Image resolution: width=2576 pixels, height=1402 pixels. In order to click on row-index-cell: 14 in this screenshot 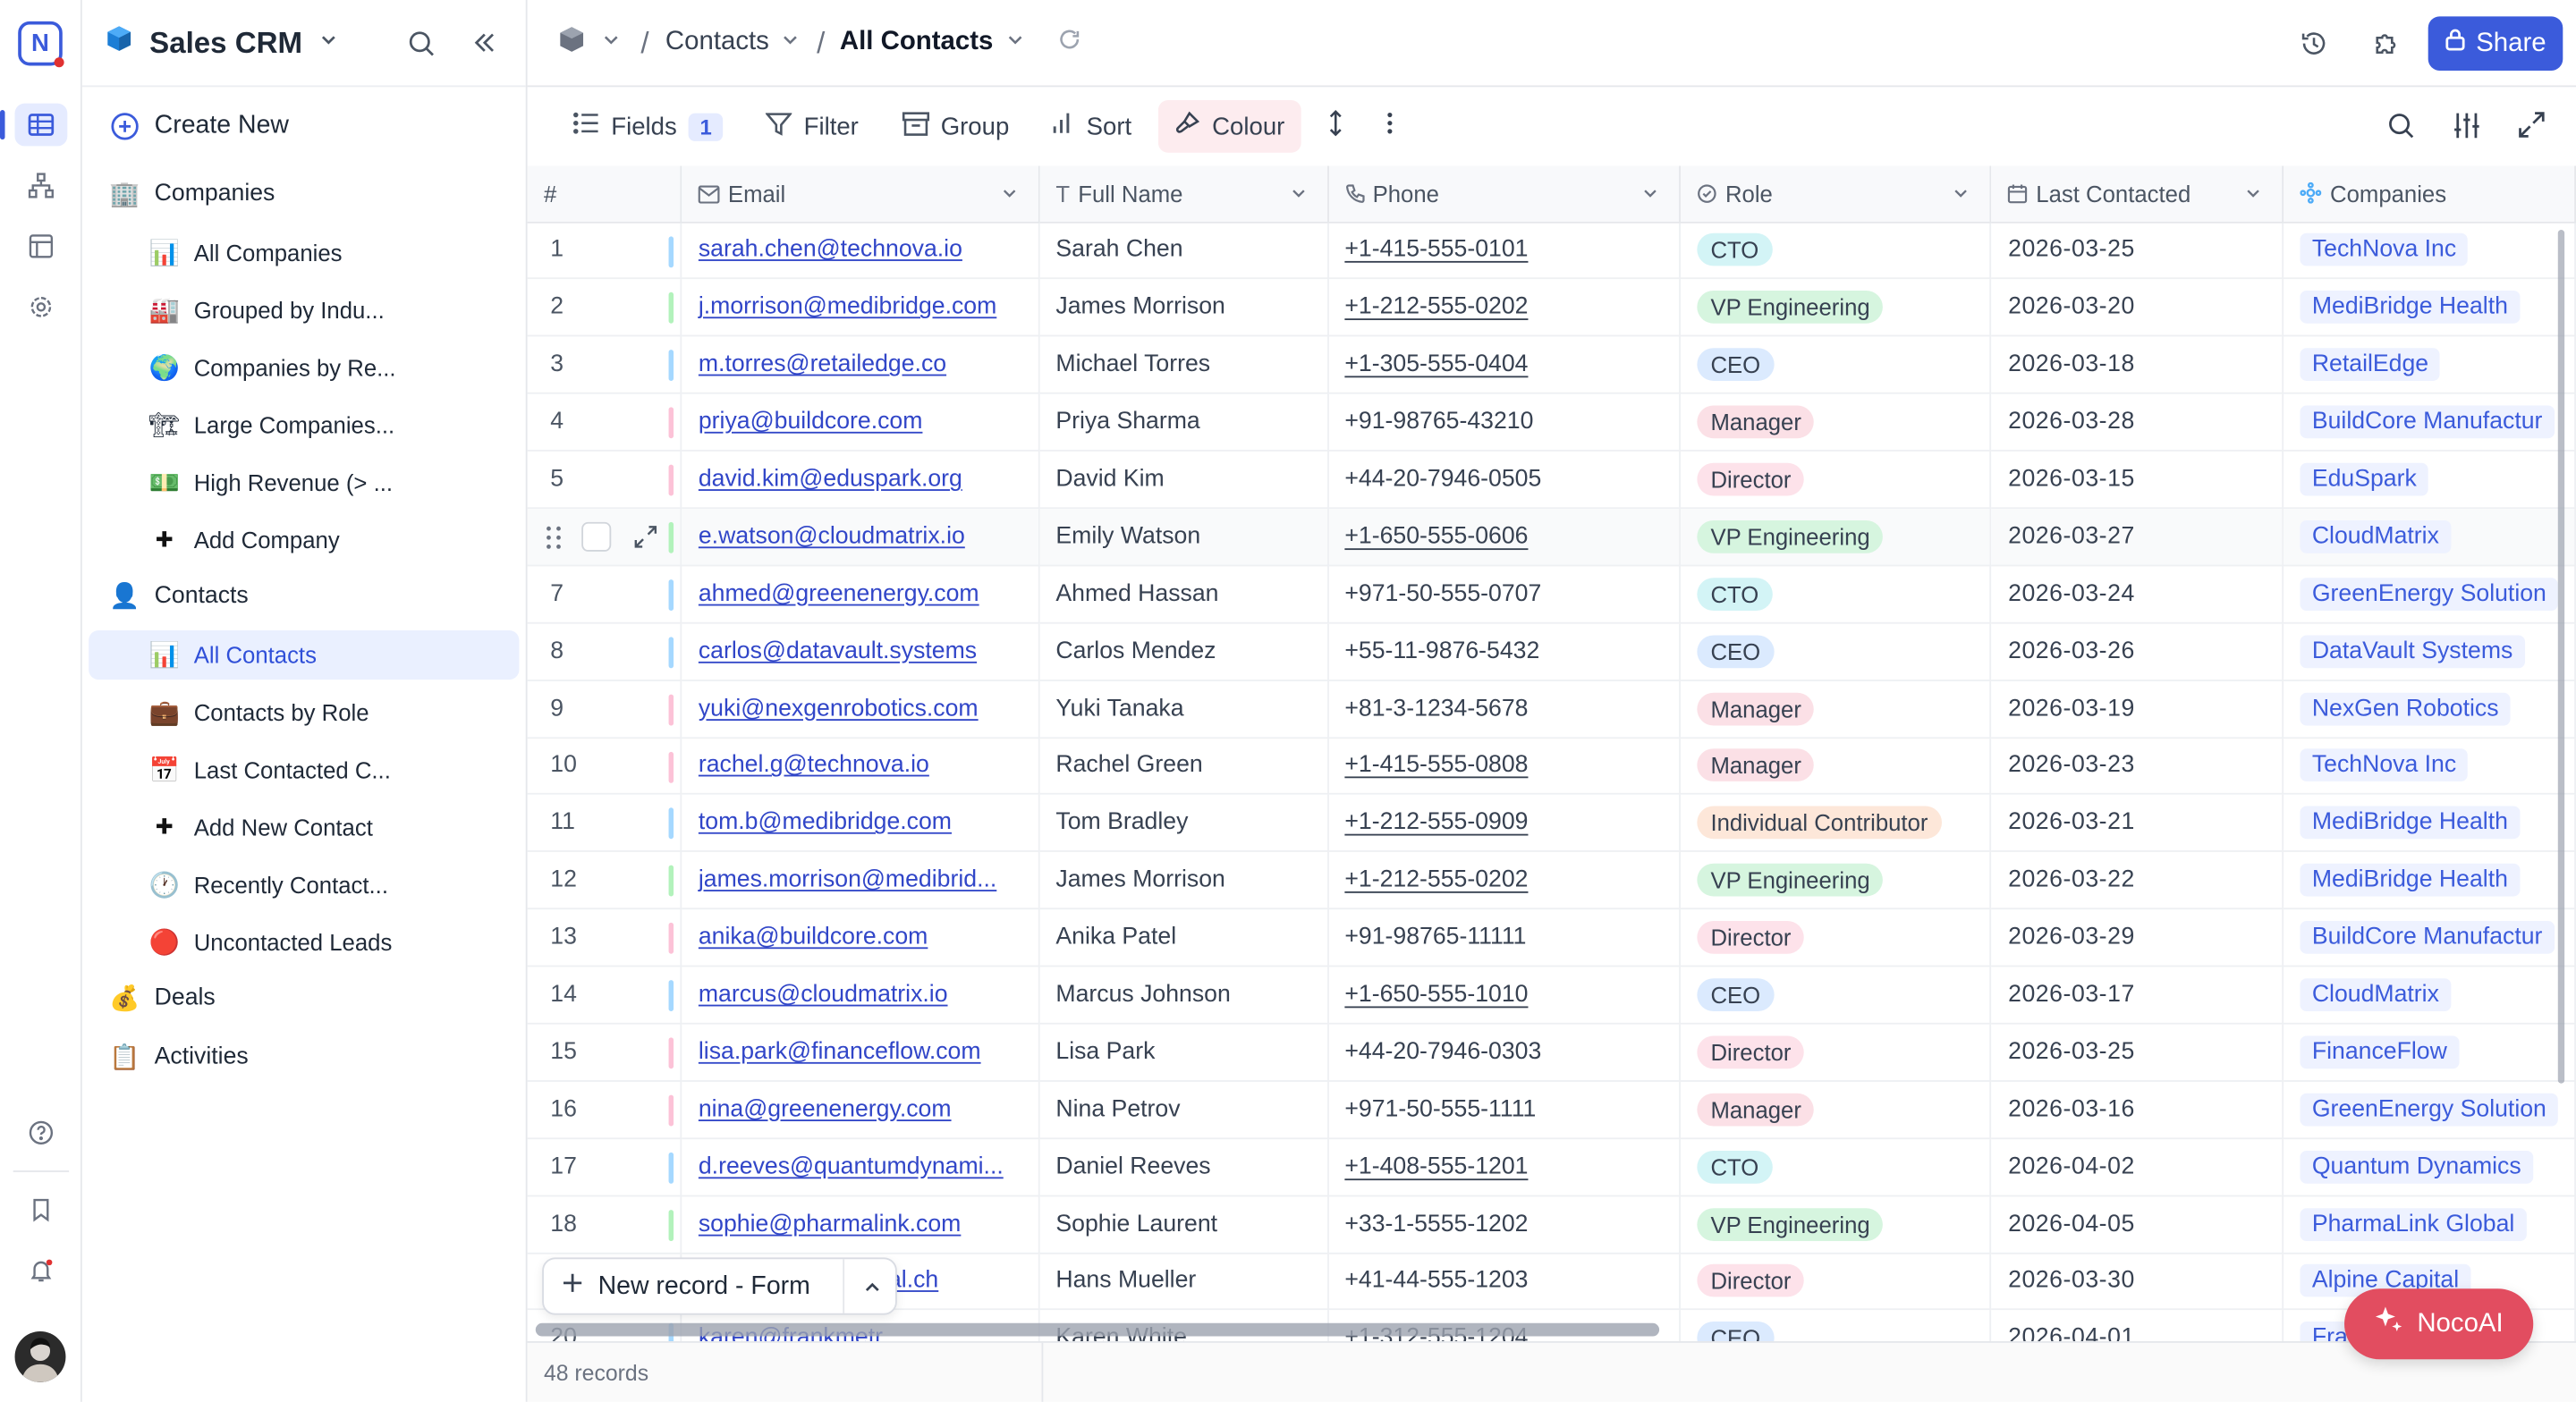, I will do `click(604, 996)`.